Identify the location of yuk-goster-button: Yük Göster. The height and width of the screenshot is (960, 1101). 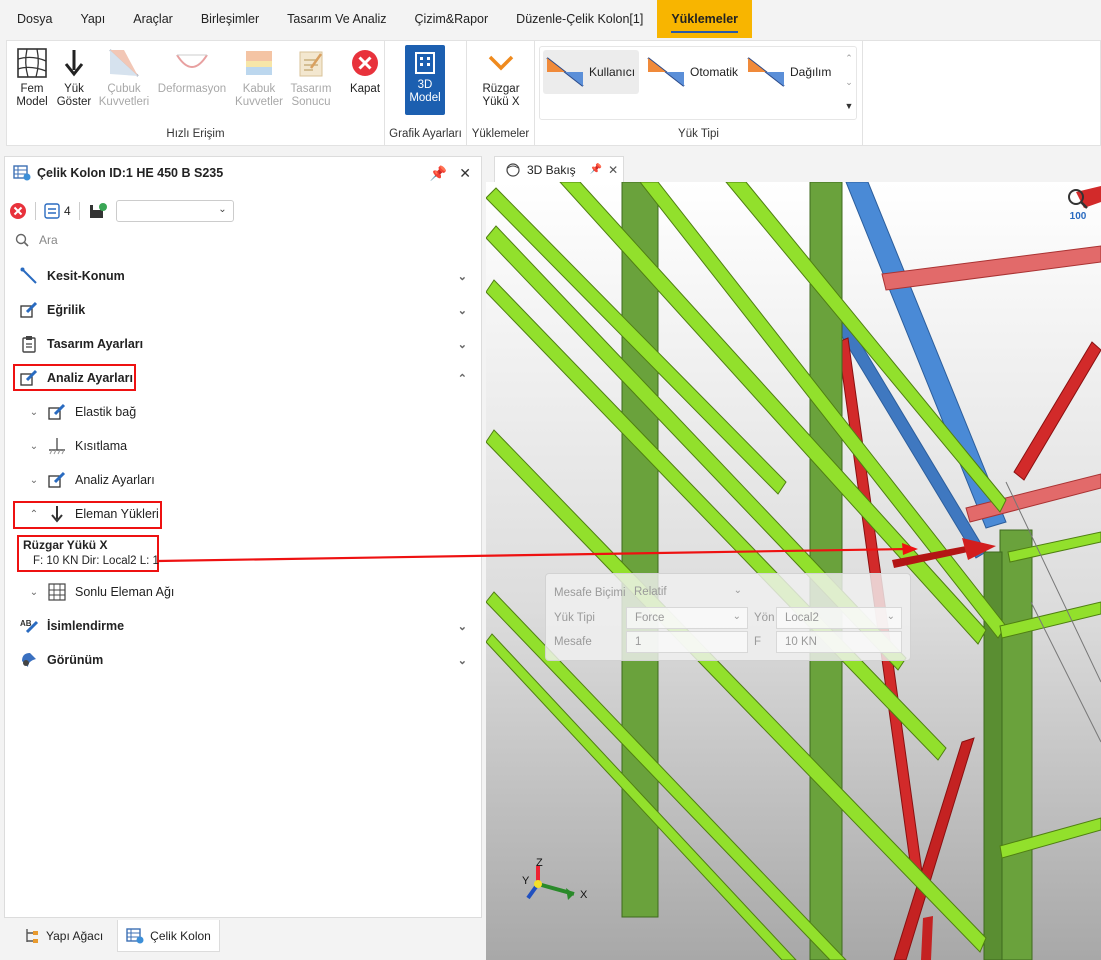
(74, 77).